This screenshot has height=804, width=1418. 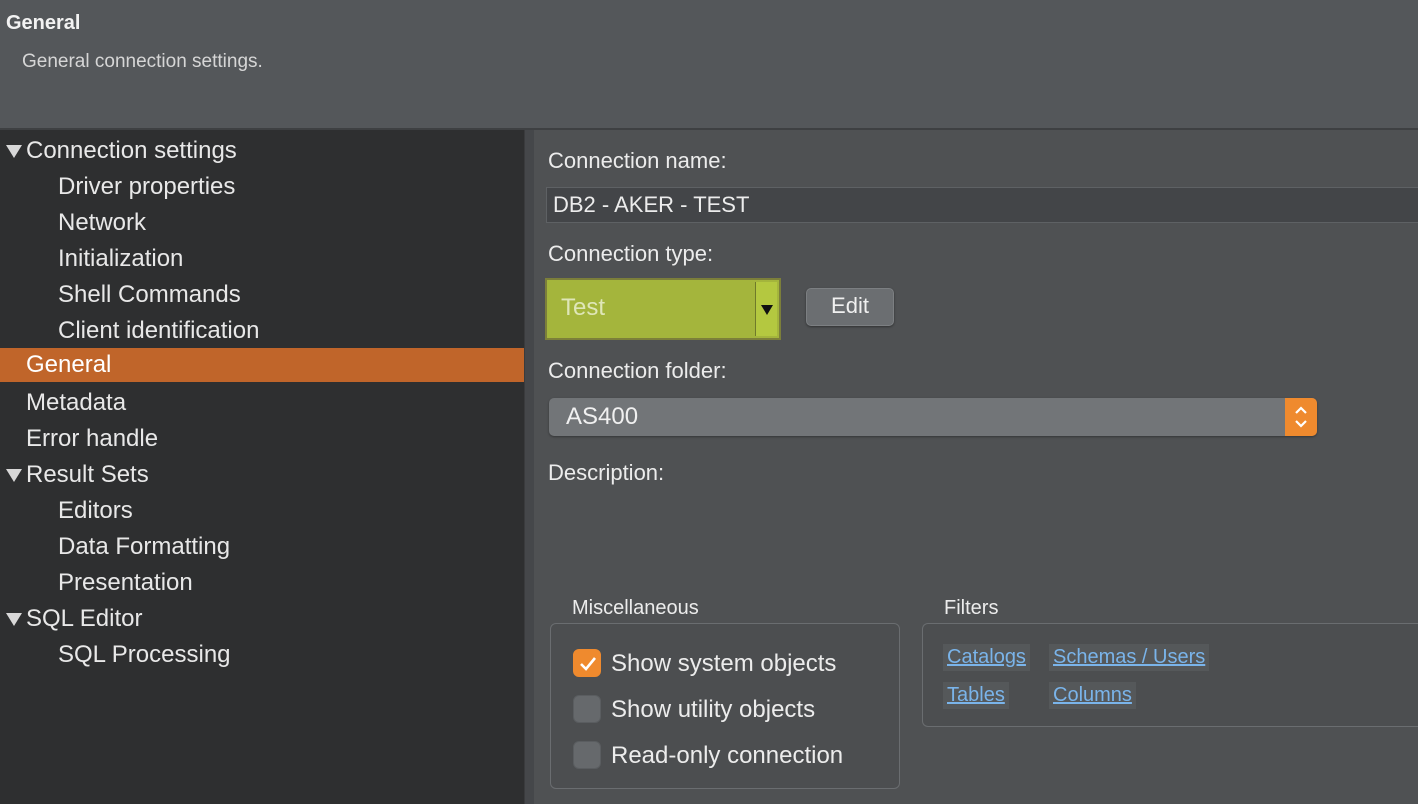 I want to click on catalogs-filter-link: Catalogs, so click(x=986, y=657).